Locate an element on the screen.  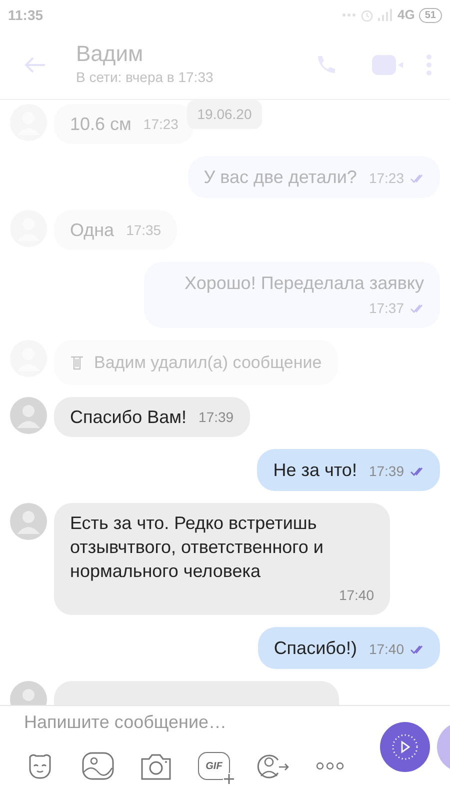
message-text: Спасибо!) is located at coordinates (315, 648).